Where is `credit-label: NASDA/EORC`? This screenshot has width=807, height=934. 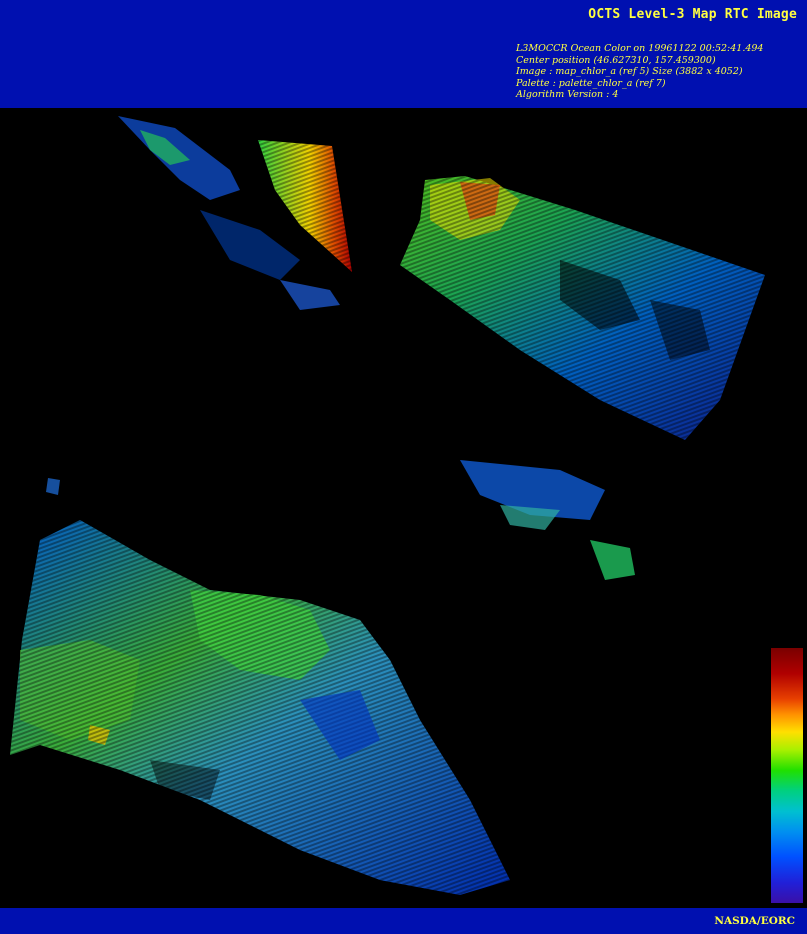 credit-label: NASDA/EORC is located at coordinates (754, 921).